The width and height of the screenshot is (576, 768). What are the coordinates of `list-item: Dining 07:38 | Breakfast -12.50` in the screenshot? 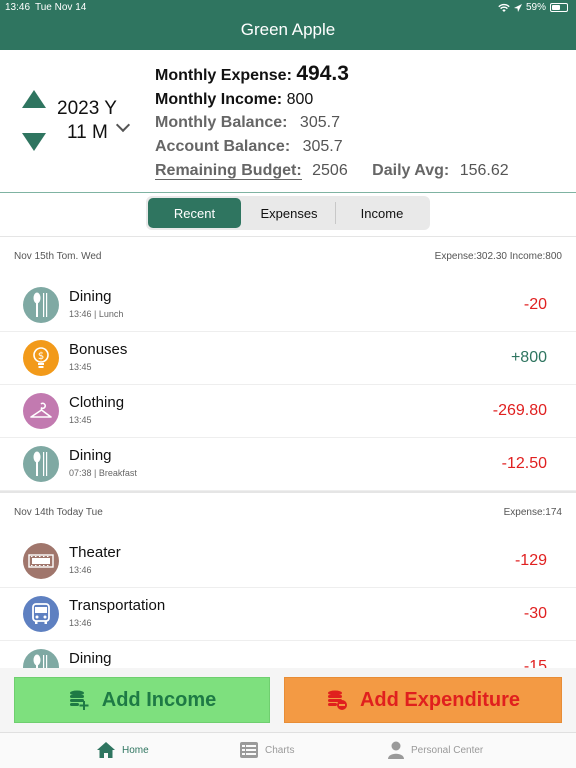 It's located at (288, 464).